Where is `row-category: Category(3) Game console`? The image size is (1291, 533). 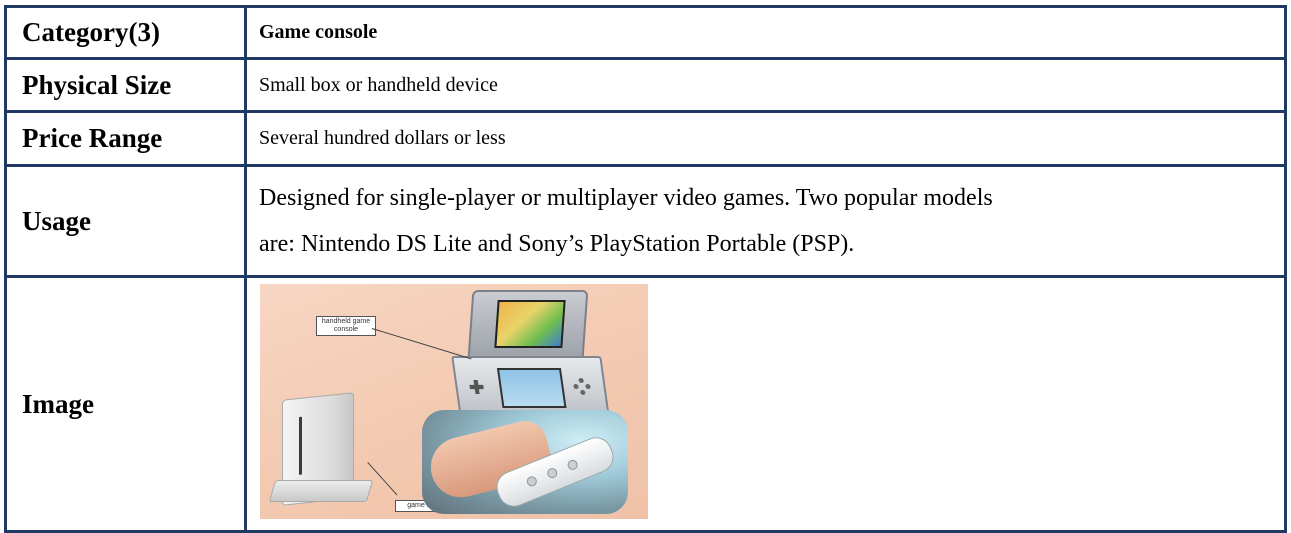 row-category: Category(3) Game console is located at coordinates (645, 32).